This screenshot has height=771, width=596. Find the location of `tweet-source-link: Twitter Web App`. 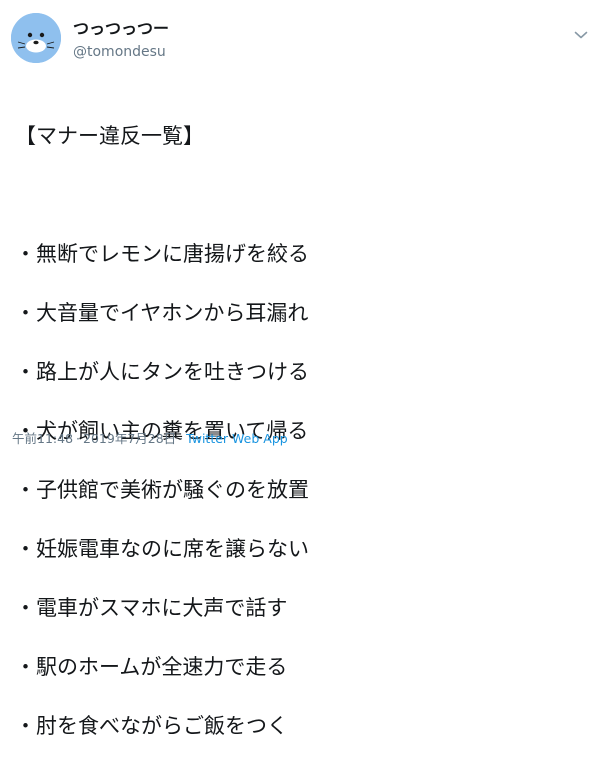

tweet-source-link: Twitter Web App is located at coordinates (237, 438).